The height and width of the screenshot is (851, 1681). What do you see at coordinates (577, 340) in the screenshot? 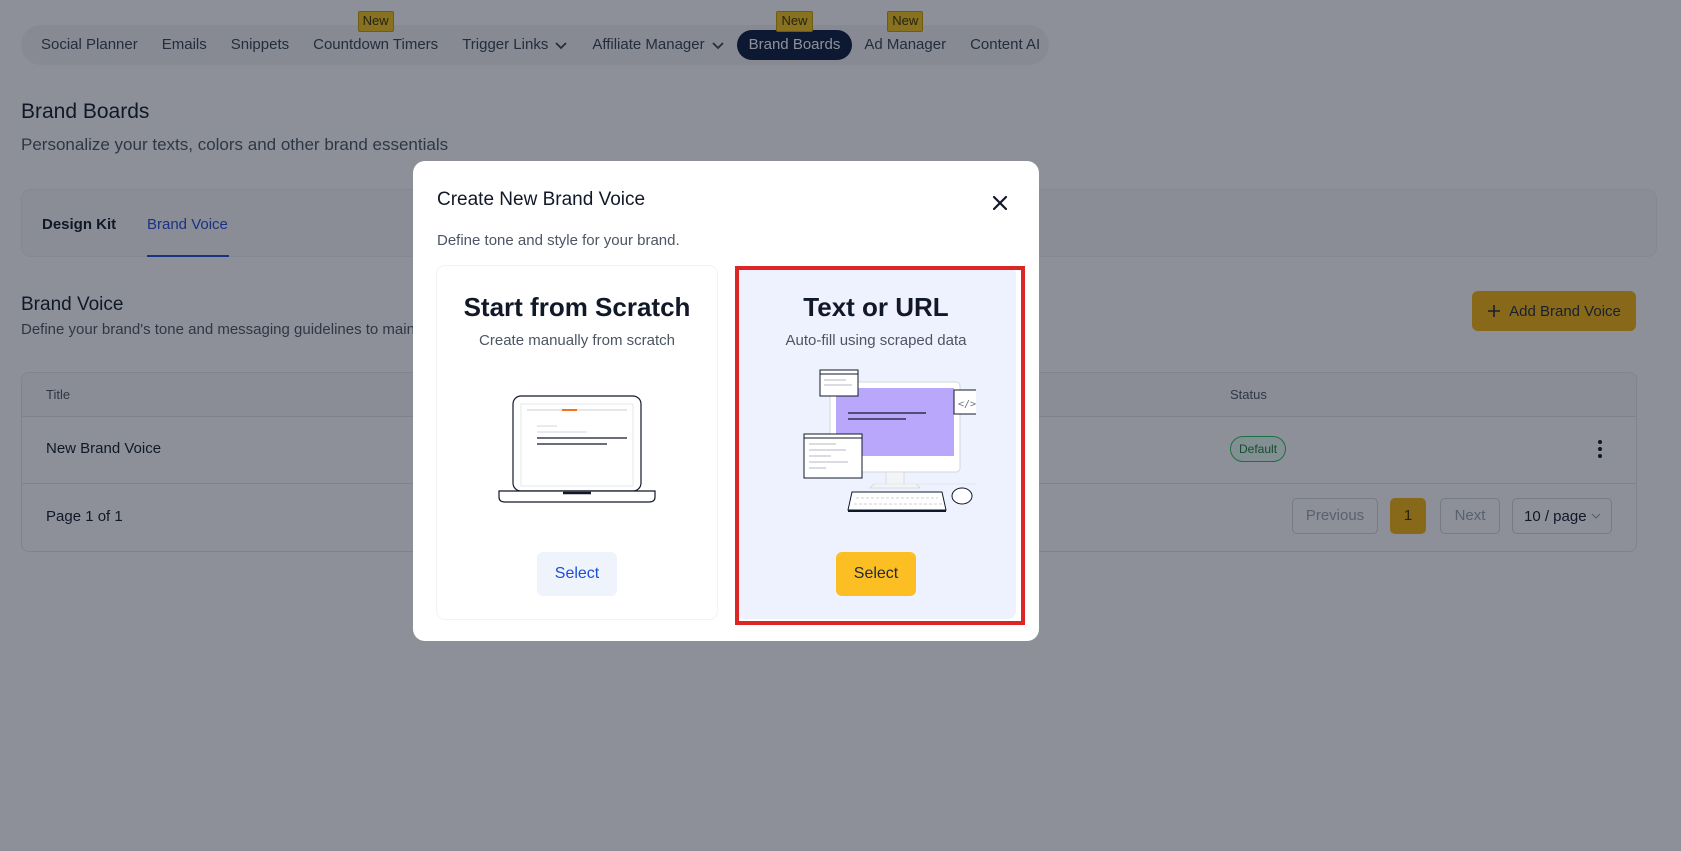
I see `option-subtitle: Create manually from scratch` at bounding box center [577, 340].